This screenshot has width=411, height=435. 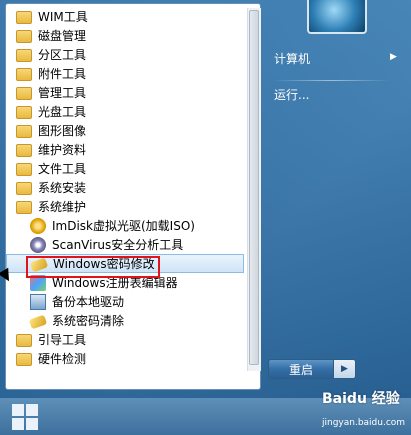 I want to click on menu-item-password-clear: 系统密码清除, so click(x=125, y=320).